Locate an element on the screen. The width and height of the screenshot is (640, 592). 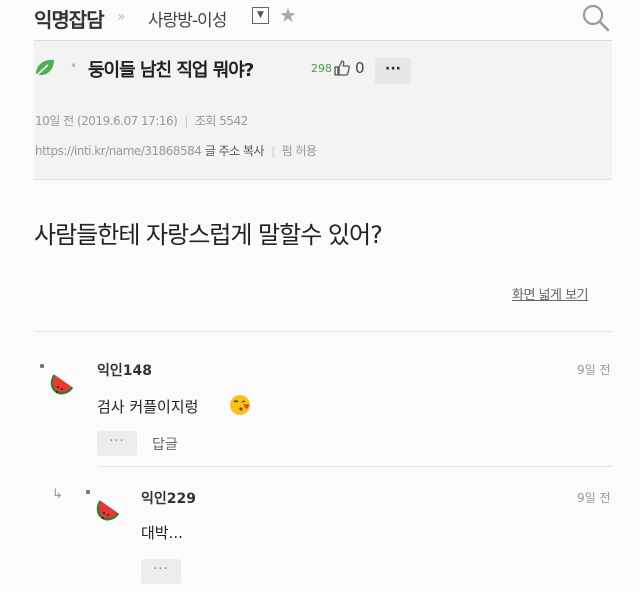
wide-view-link: 화면 넓게 보기 is located at coordinates (550, 293).